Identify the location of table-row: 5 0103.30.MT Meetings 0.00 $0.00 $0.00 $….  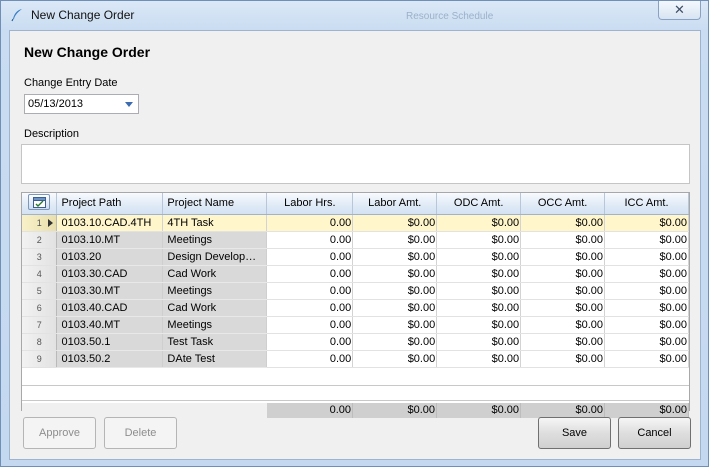
(355, 291).